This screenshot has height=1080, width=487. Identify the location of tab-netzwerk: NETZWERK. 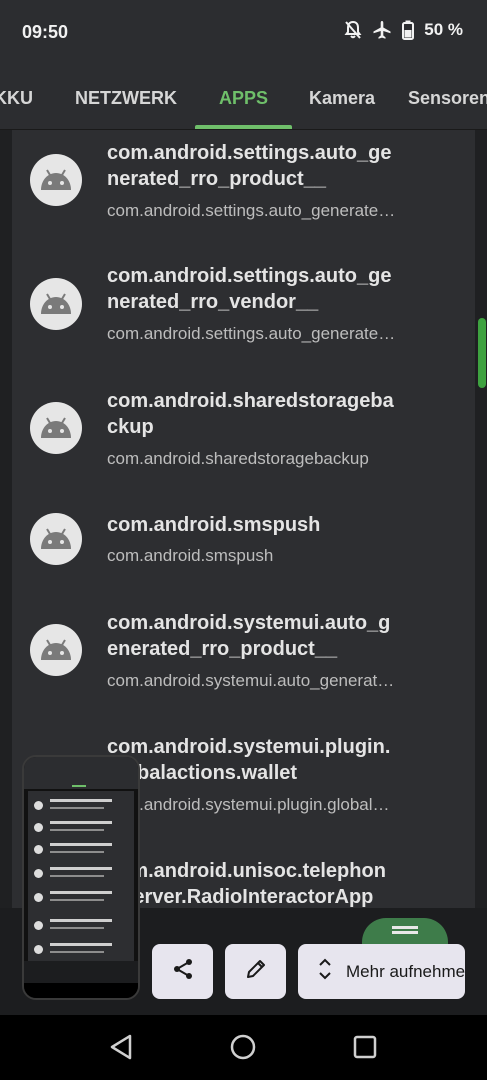
(126, 98).